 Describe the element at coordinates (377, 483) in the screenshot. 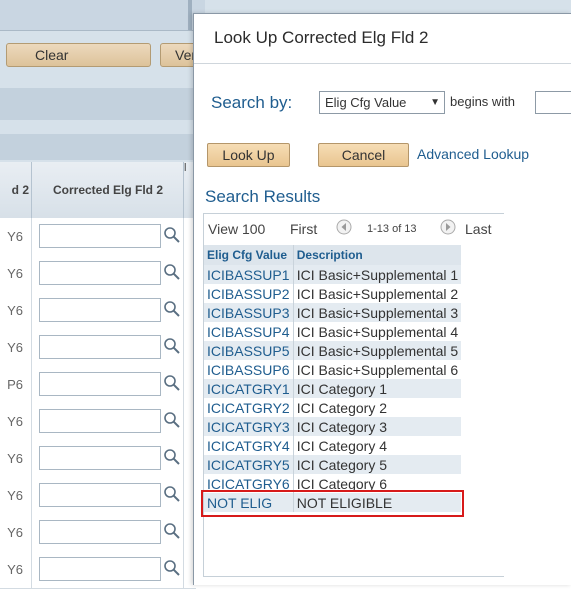

I see `result-description: ICI Category 6` at that location.